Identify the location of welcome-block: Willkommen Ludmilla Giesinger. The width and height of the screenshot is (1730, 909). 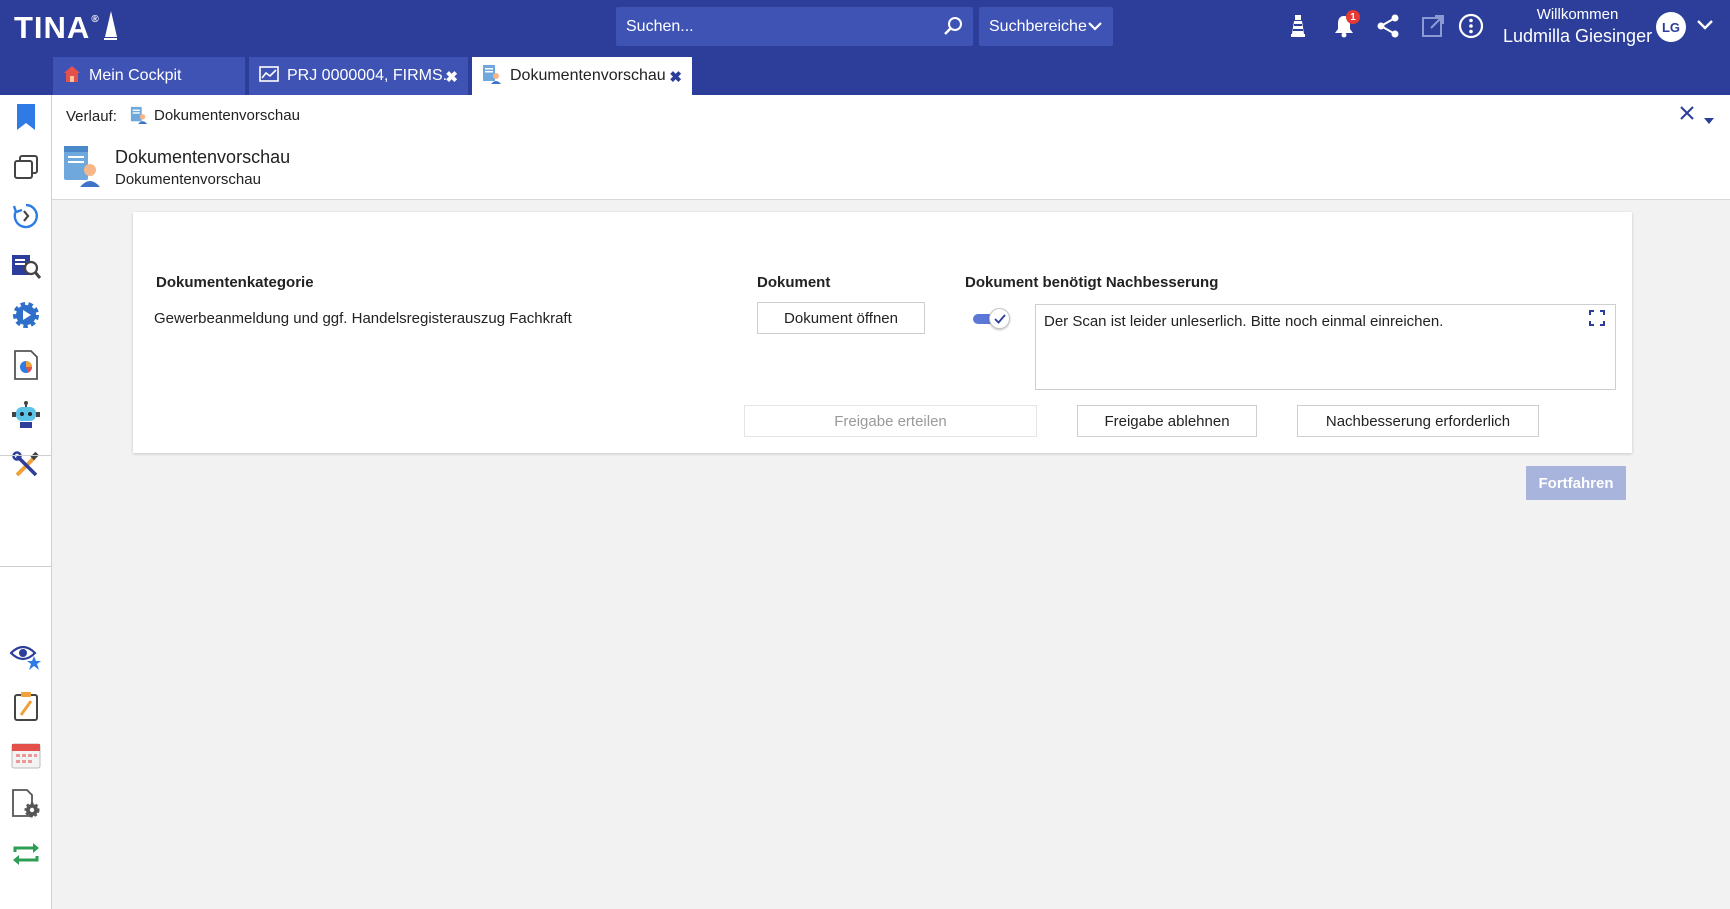
(1577, 26).